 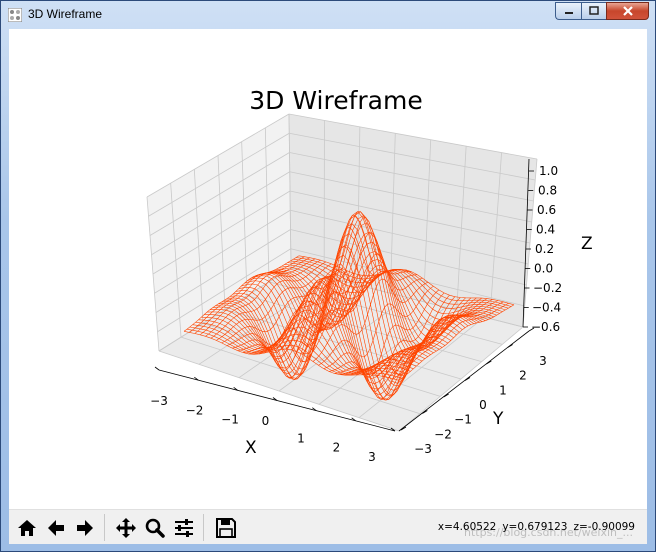 What do you see at coordinates (498, 419) in the screenshot?
I see `y-axis-label: Y` at bounding box center [498, 419].